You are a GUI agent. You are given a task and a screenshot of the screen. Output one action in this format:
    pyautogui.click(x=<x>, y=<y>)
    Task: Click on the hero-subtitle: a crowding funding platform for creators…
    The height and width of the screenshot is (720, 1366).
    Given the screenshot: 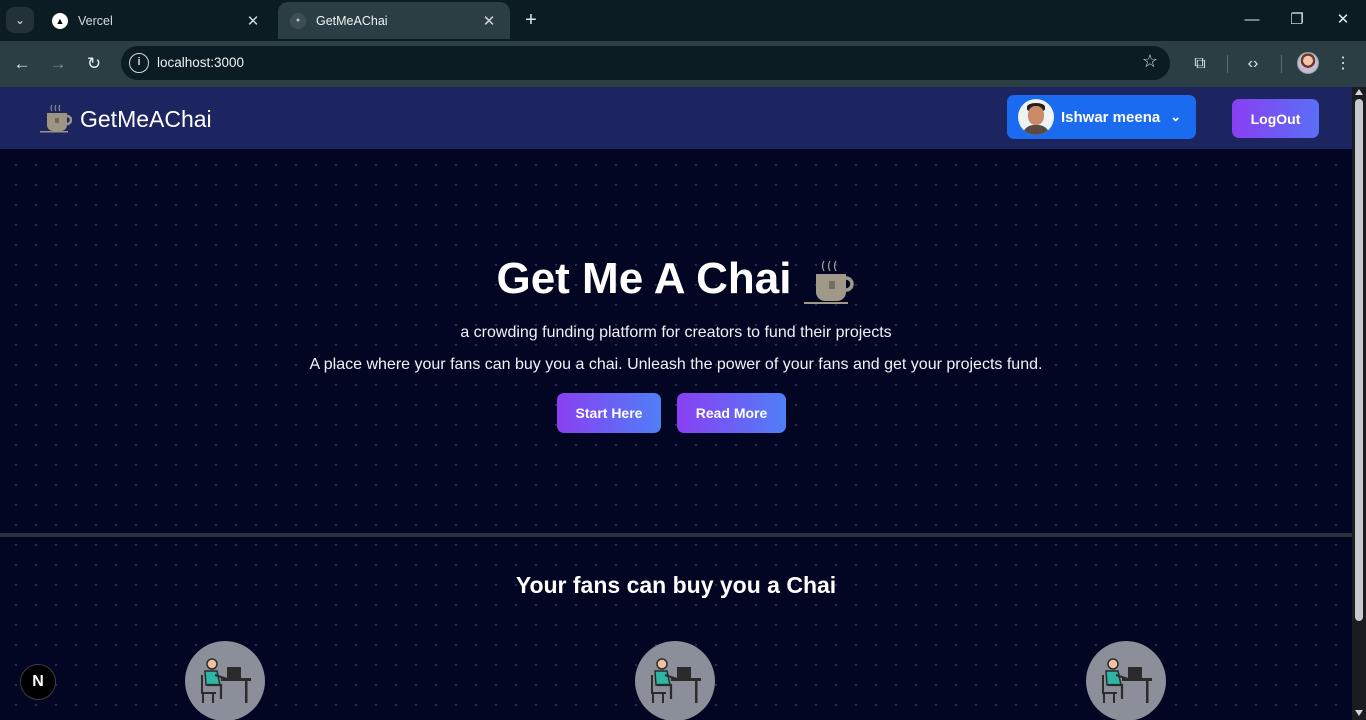 What is the action you would take?
    pyautogui.click(x=676, y=332)
    